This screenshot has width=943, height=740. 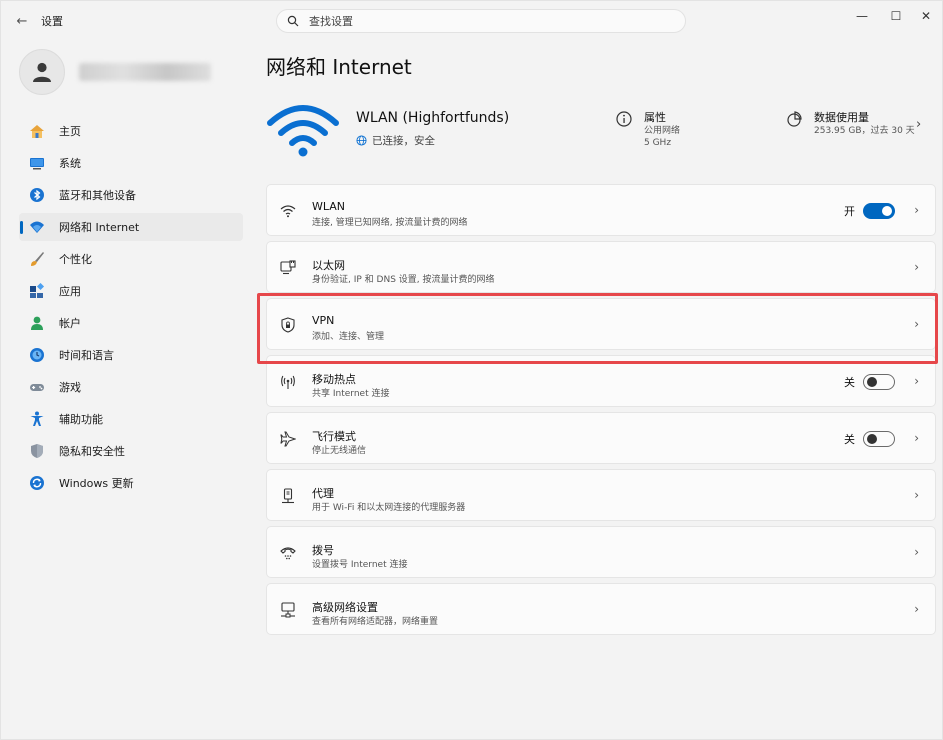 I want to click on setting-subtitle: 添加、连接、管理, so click(x=348, y=337).